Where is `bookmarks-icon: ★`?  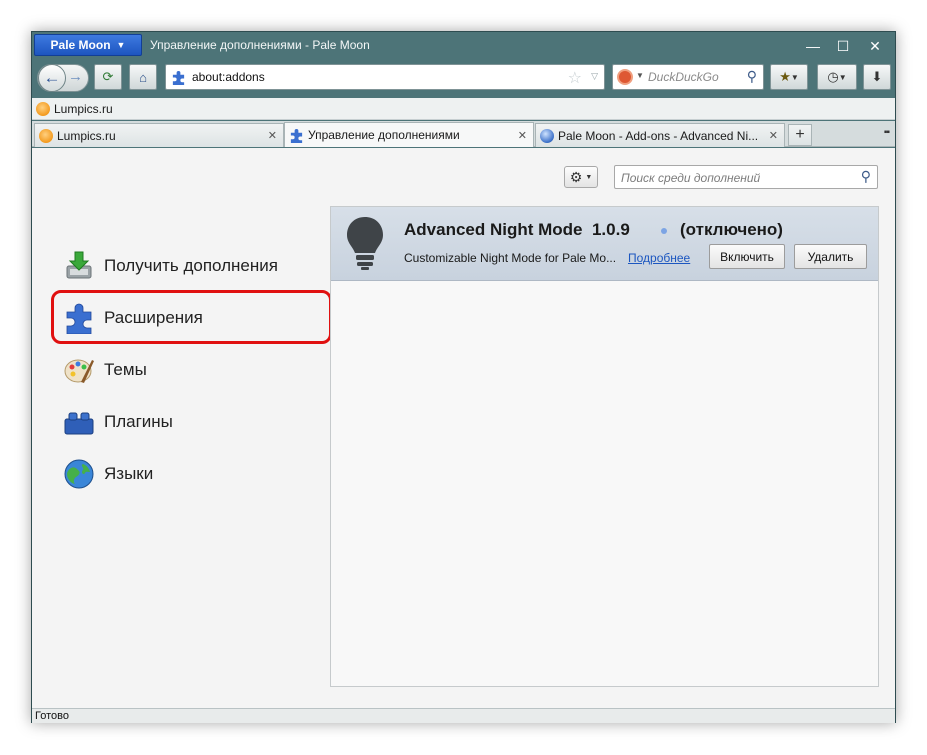 bookmarks-icon: ★ is located at coordinates (785, 76).